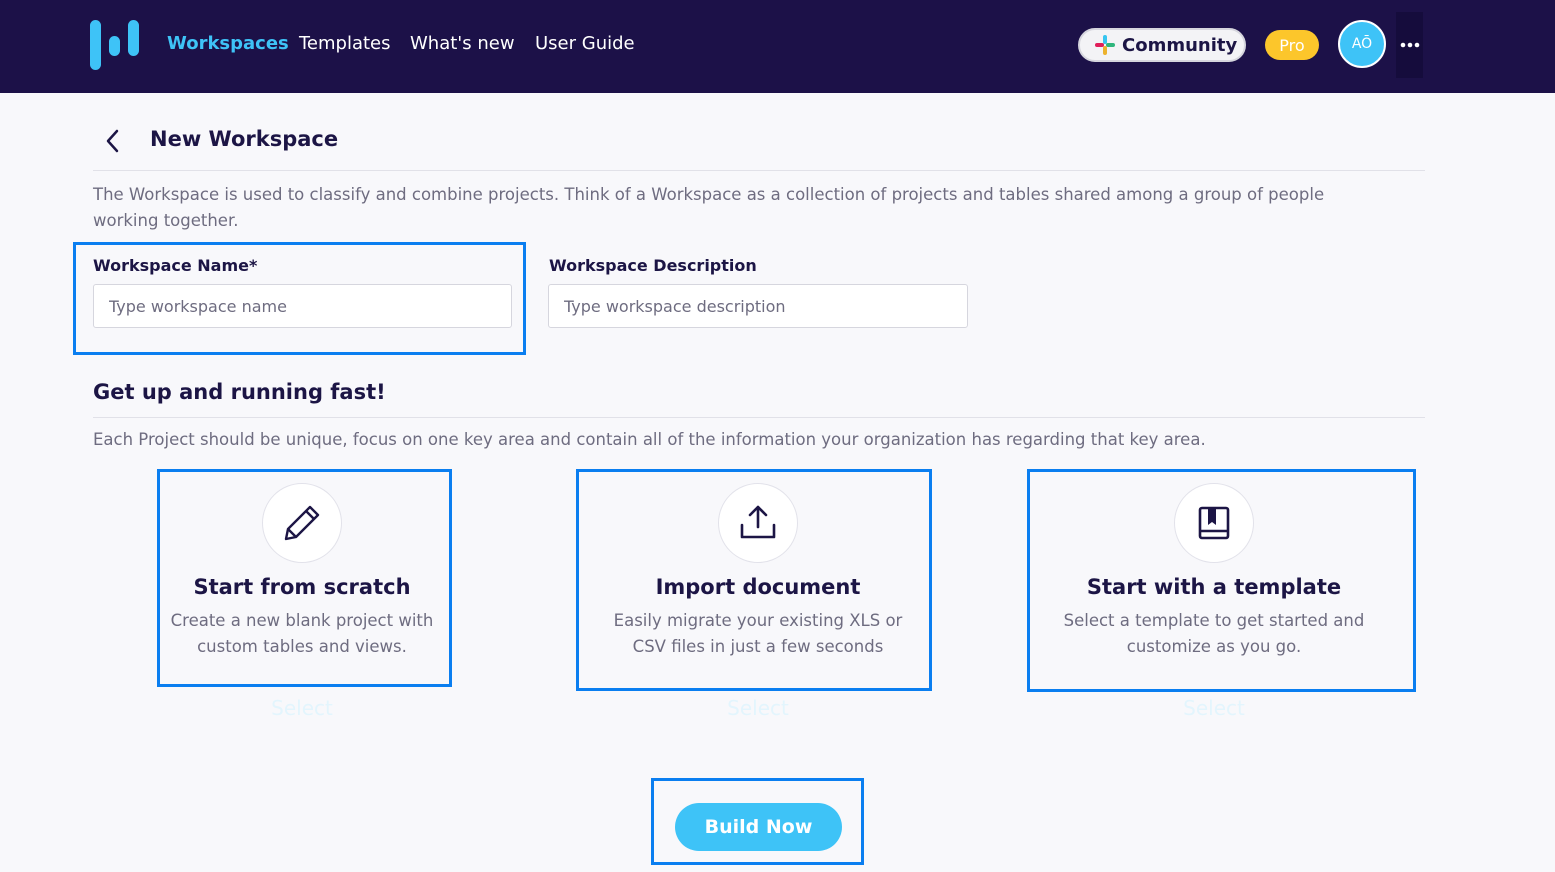 The width and height of the screenshot is (1555, 872). I want to click on slack-icon, so click(1105, 45).